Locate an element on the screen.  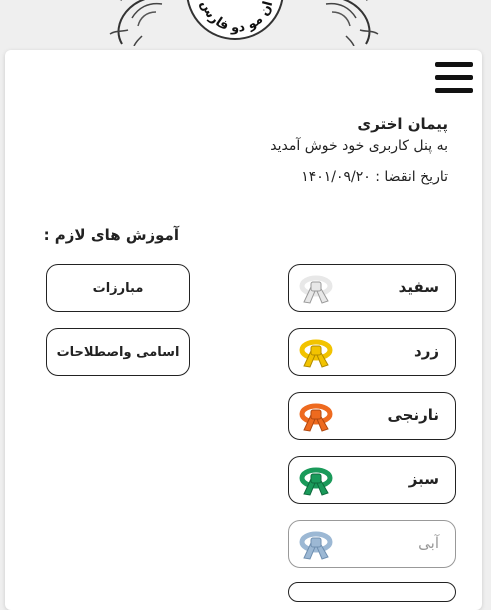
next-belt-button is located at coordinates (372, 592).